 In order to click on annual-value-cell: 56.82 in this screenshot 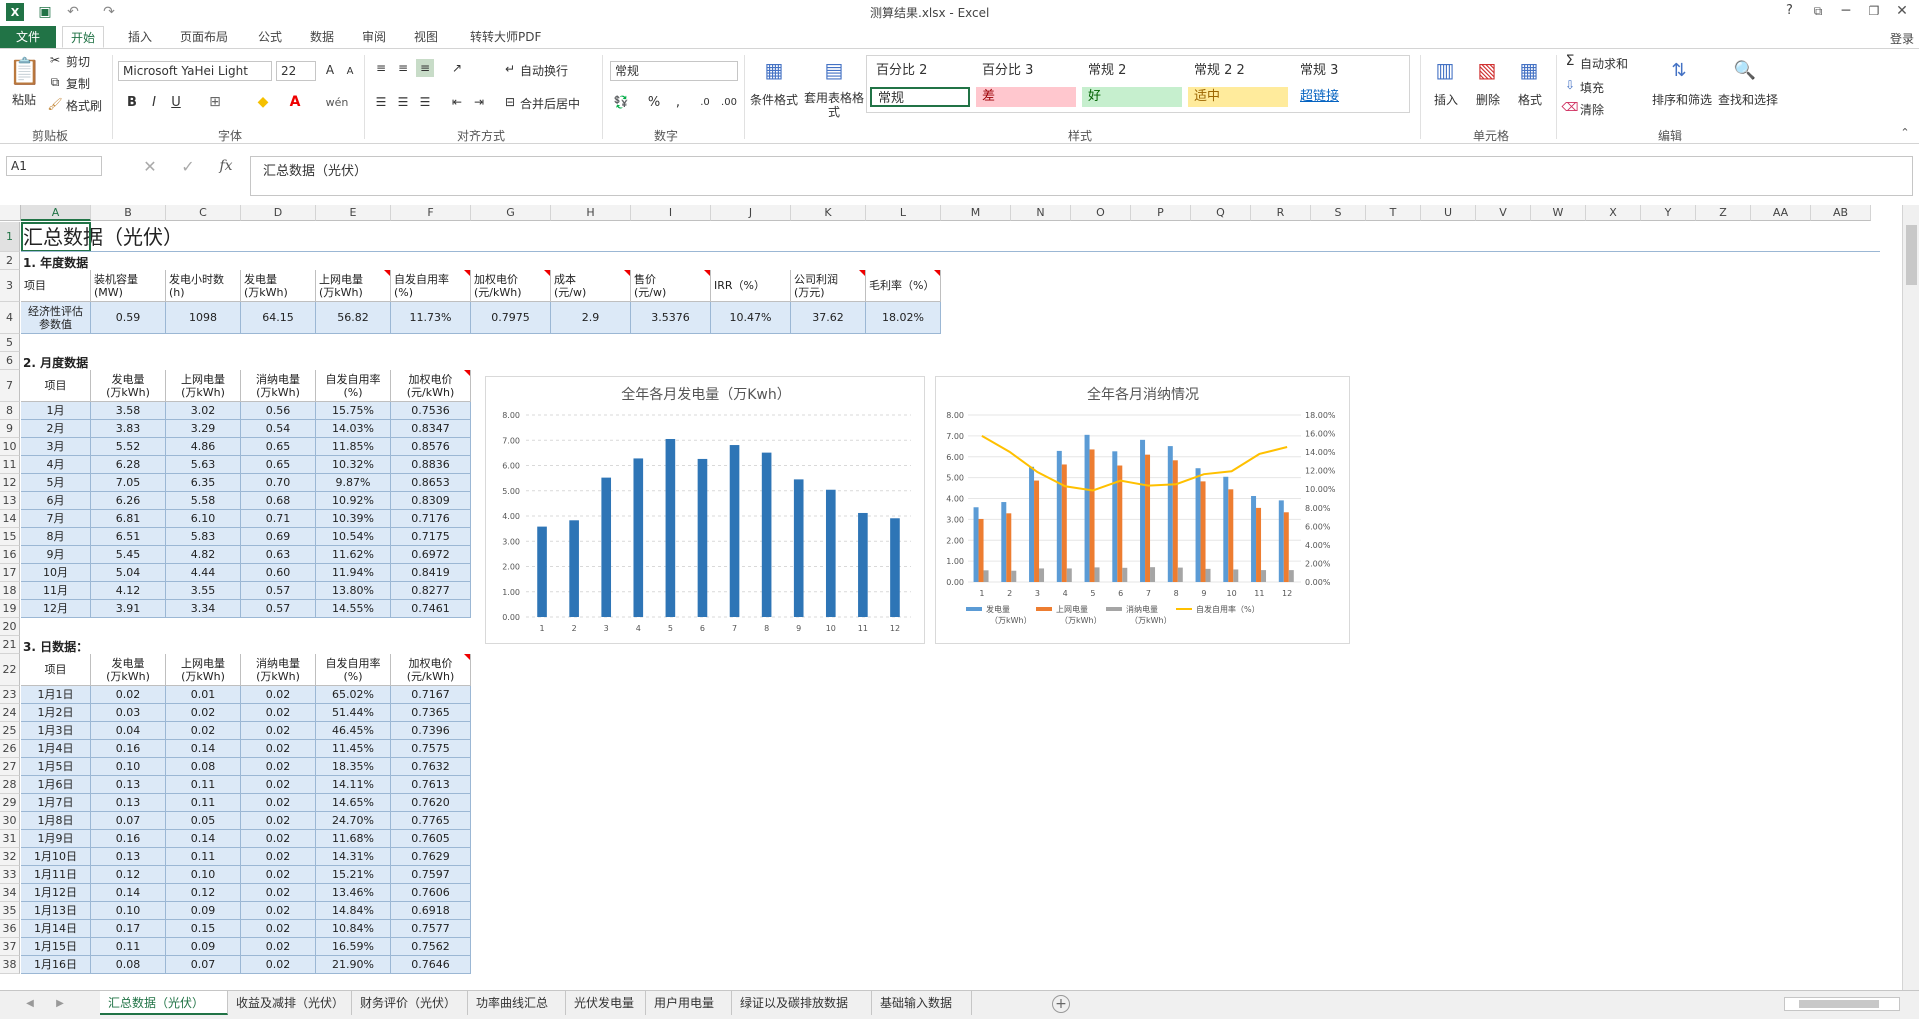, I will do `click(353, 318)`.